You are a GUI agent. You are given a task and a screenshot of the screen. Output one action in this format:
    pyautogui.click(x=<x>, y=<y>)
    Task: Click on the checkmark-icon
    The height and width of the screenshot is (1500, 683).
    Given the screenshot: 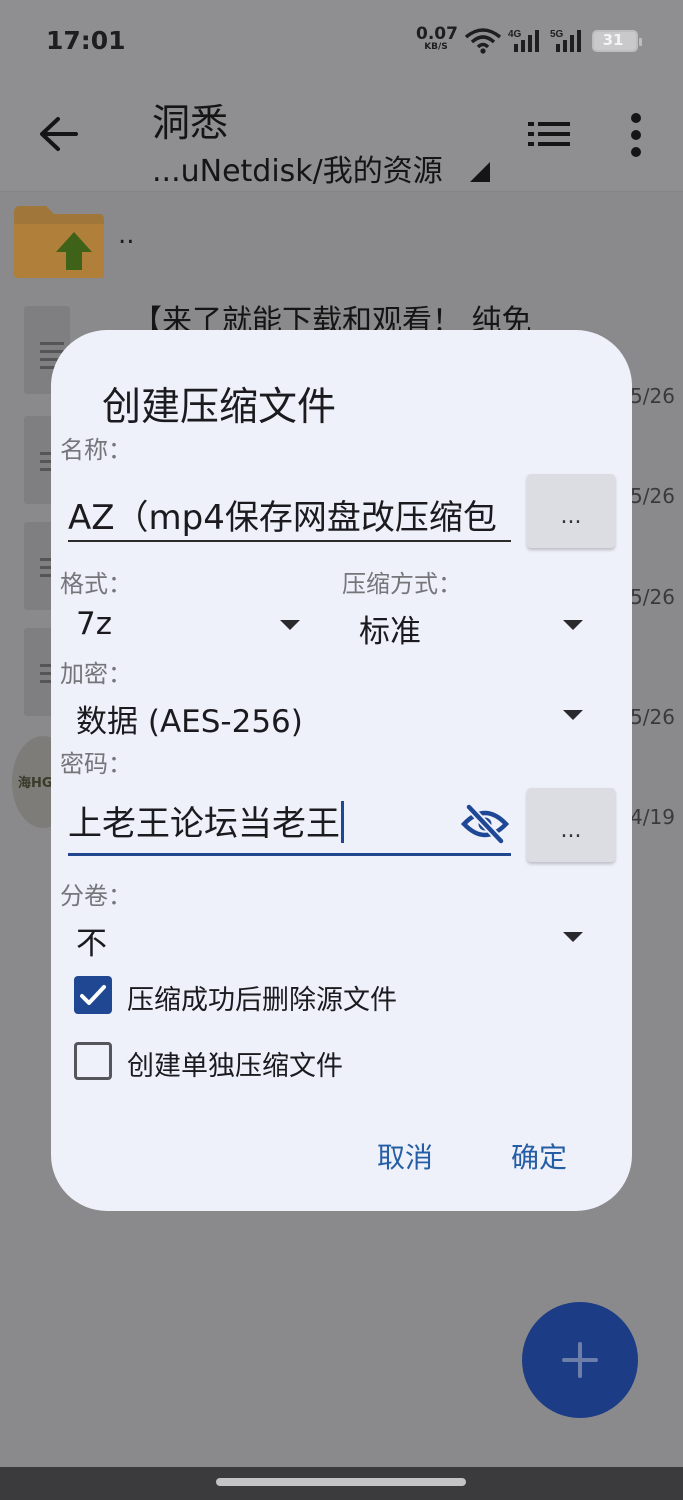 What is the action you would take?
    pyautogui.click(x=93, y=995)
    